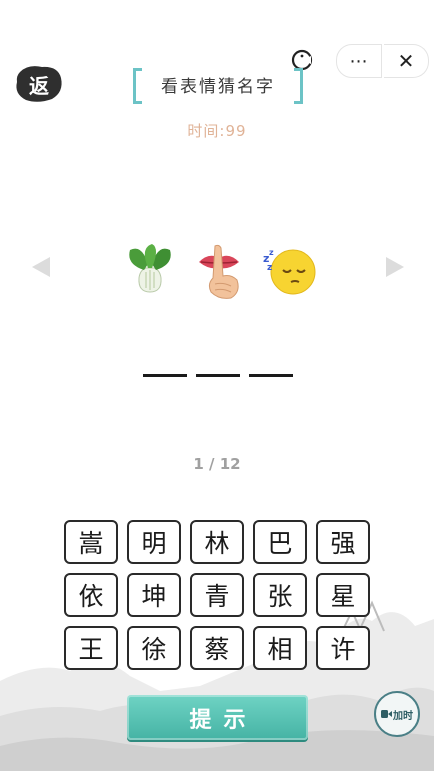  Describe the element at coordinates (154, 595) in the screenshot. I see `char-tile: 坤` at that location.